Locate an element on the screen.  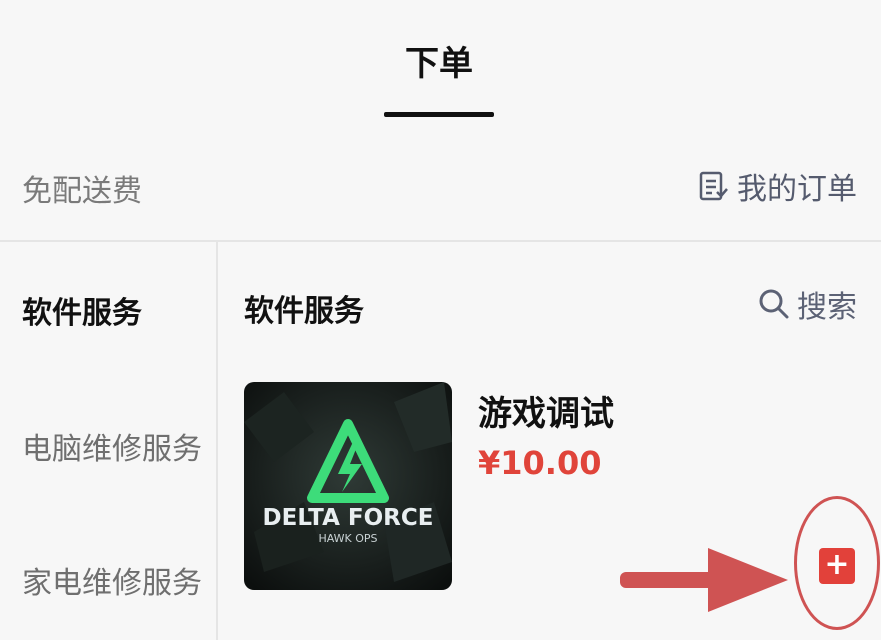
tab-order: 下单 is located at coordinates (439, 60).